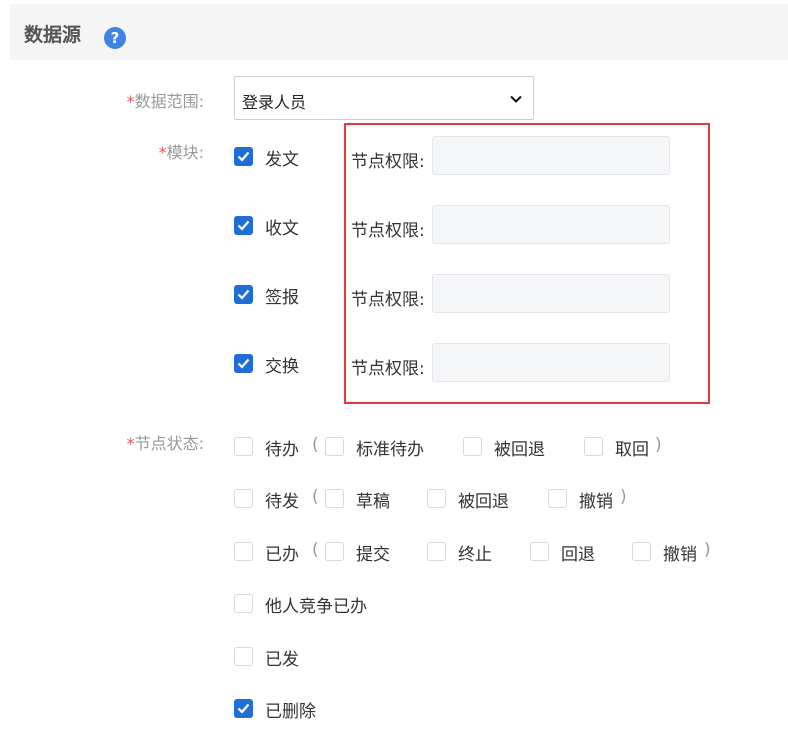  Describe the element at coordinates (334, 498) in the screenshot. I see `status-tosend-draft-checkbox` at that location.